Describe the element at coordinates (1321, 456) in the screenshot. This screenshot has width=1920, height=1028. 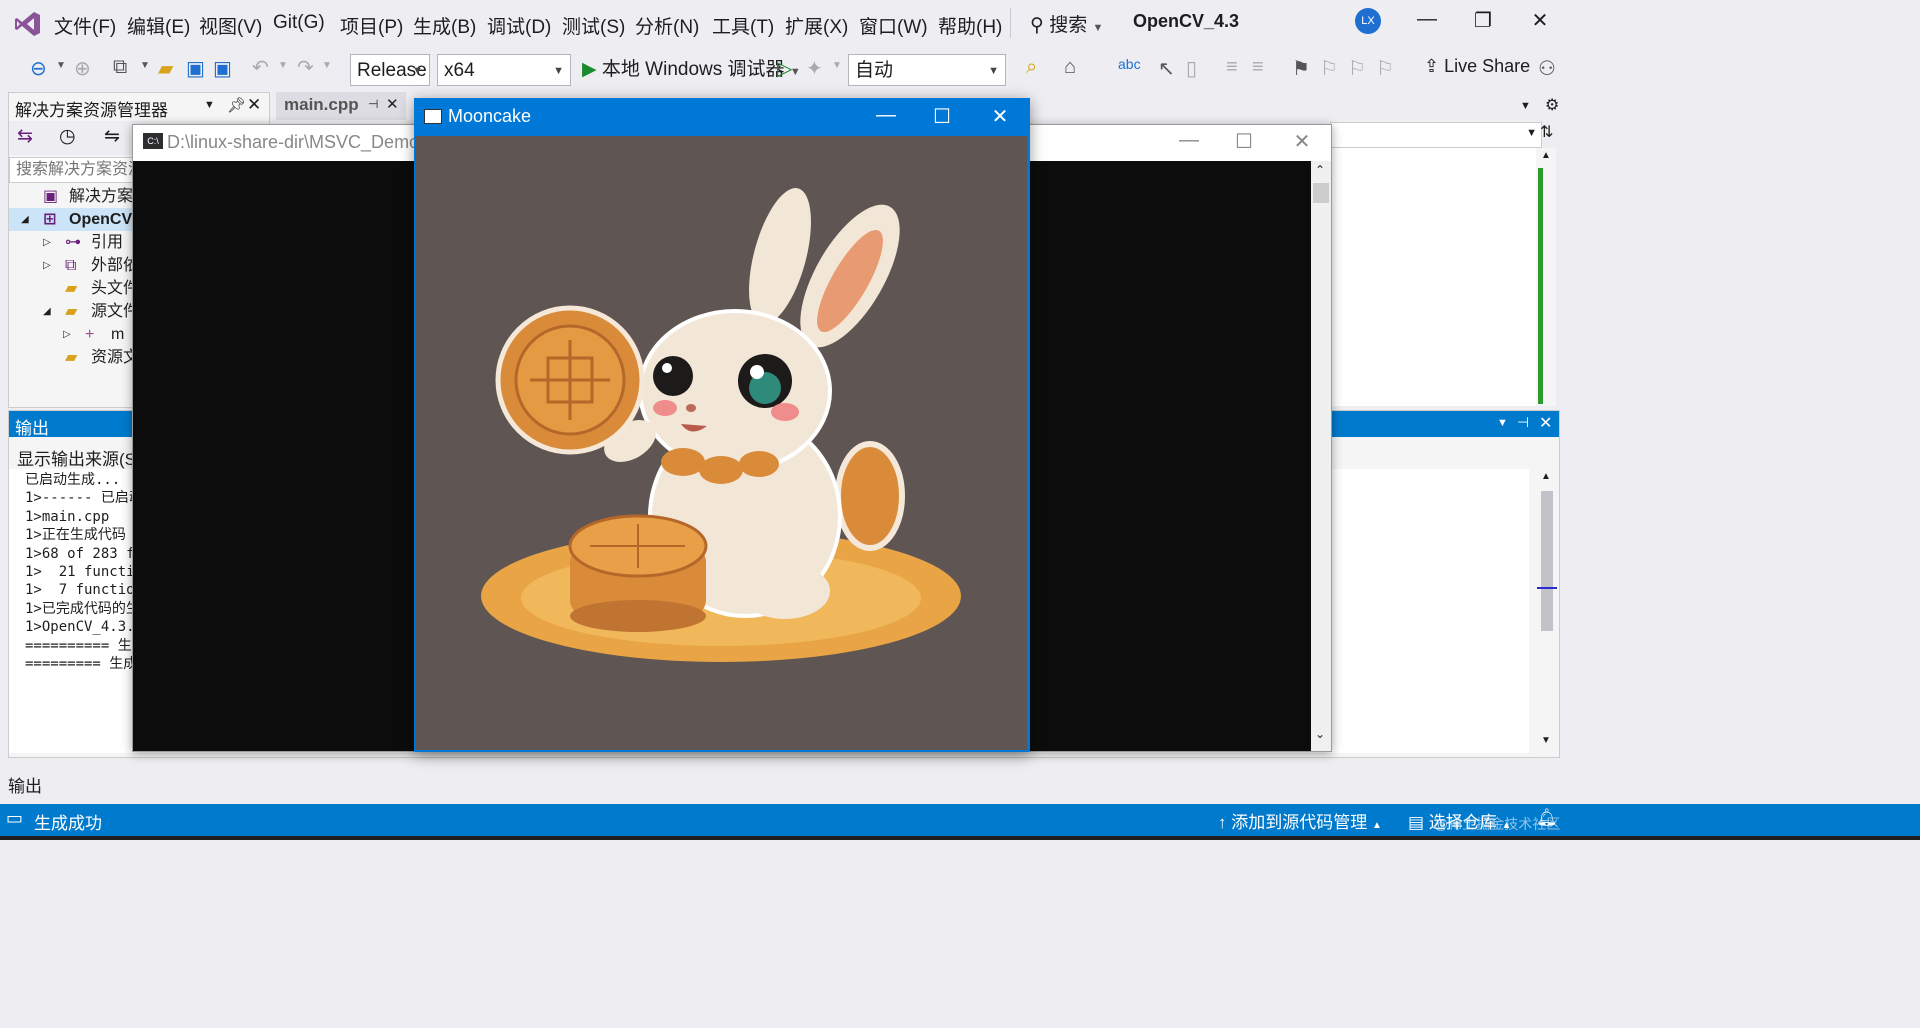
I see `console-scrollbar: ⌃ ⌄` at that location.